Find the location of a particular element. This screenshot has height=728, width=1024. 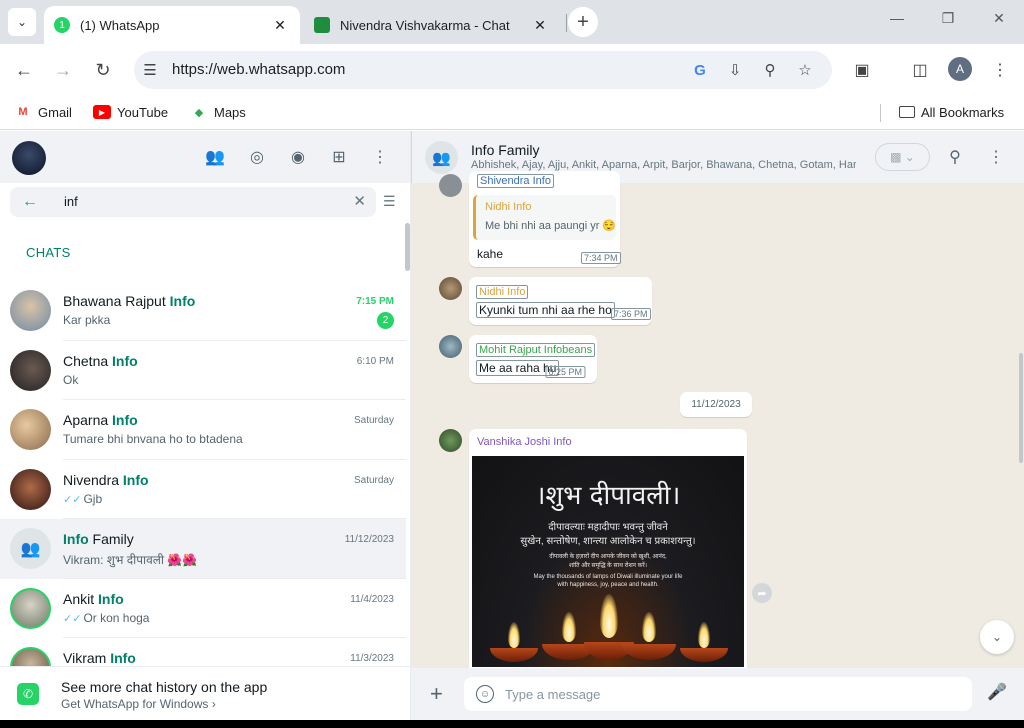

sidebar-scrollbar is located at coordinates (407, 247).